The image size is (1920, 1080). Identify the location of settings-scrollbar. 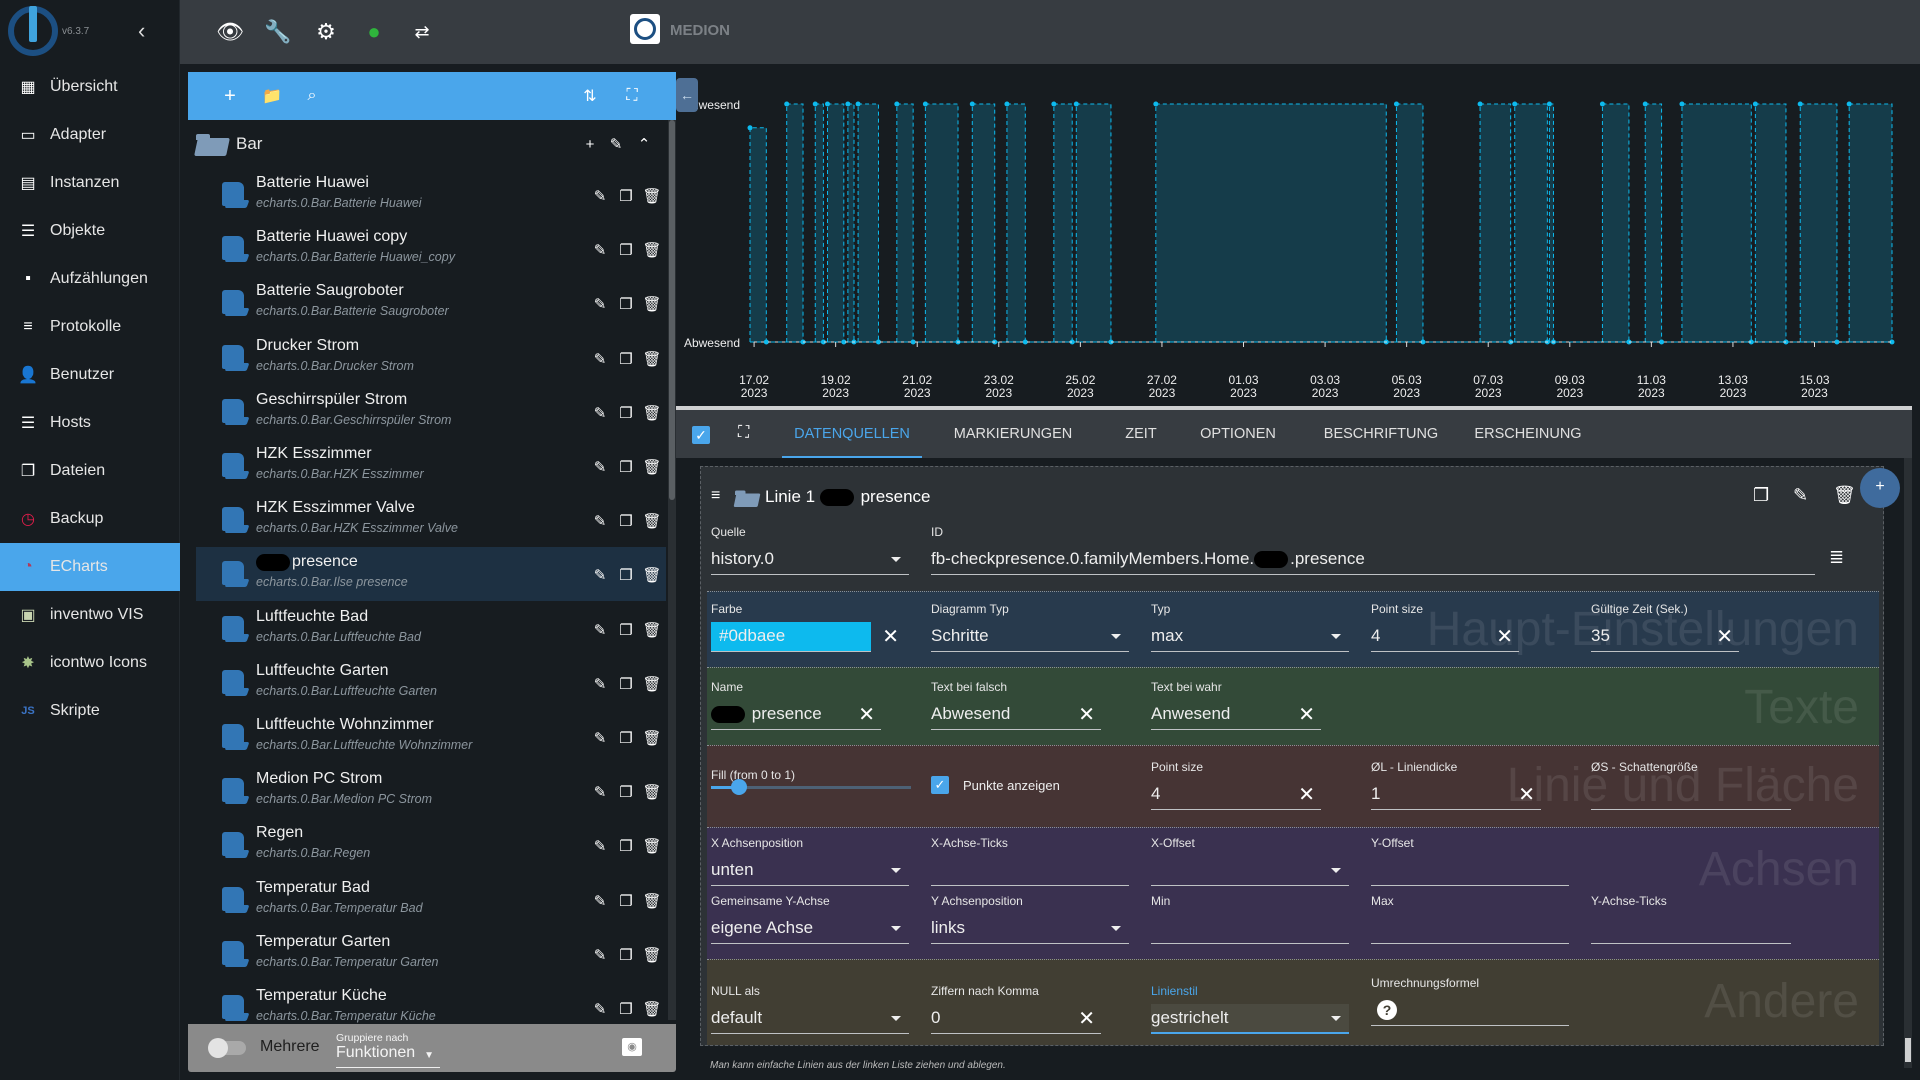
(1908, 763).